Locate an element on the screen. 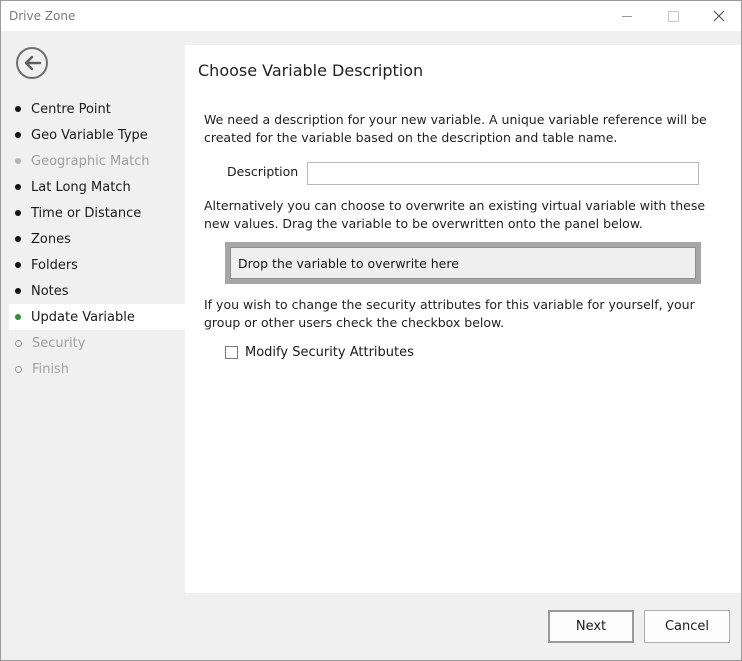  nav-item-label: Time or Distance is located at coordinates (86, 213).